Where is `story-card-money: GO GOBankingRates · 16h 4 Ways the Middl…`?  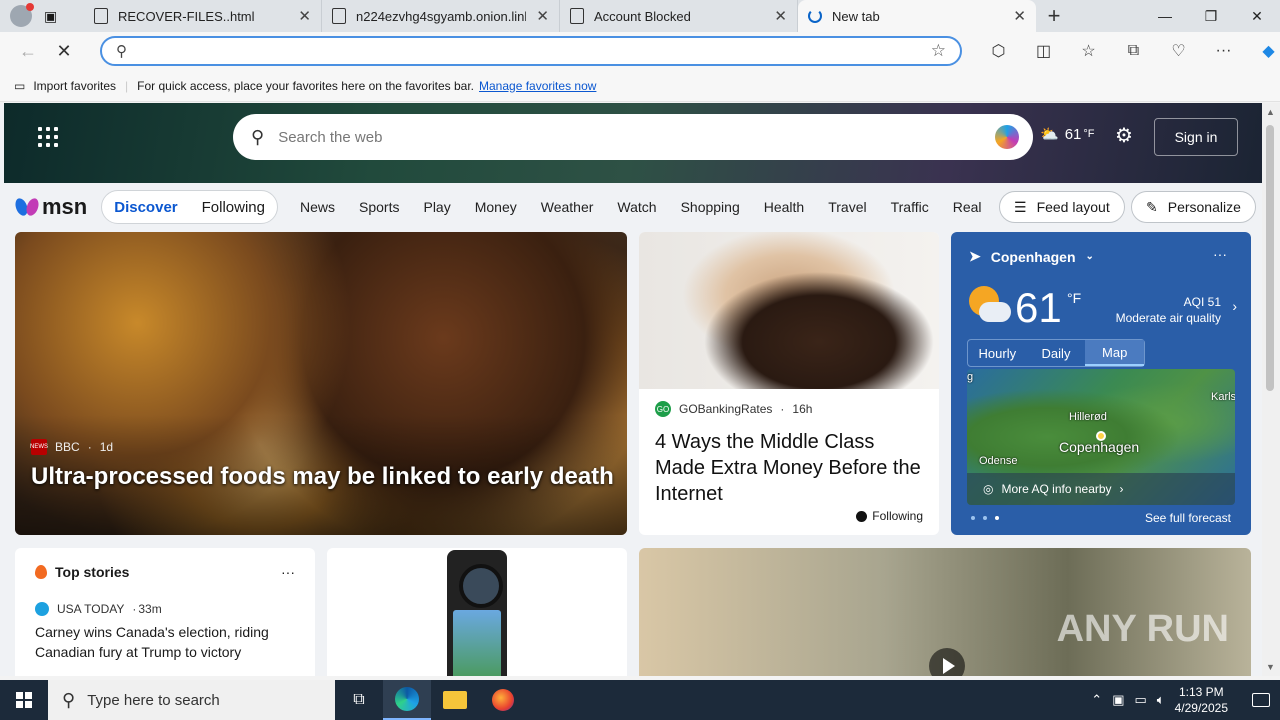
story-card-money: GO GOBankingRates · 16h 4 Ways the Middl… is located at coordinates (789, 383).